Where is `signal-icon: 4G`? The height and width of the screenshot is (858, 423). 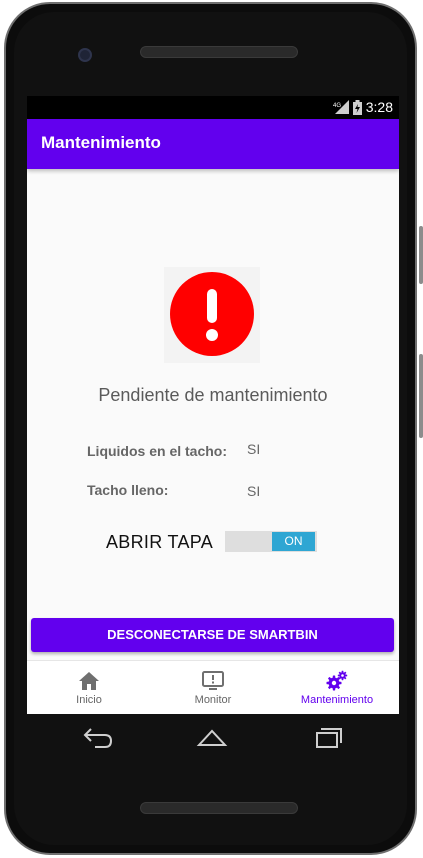
signal-icon: 4G is located at coordinates (341, 107).